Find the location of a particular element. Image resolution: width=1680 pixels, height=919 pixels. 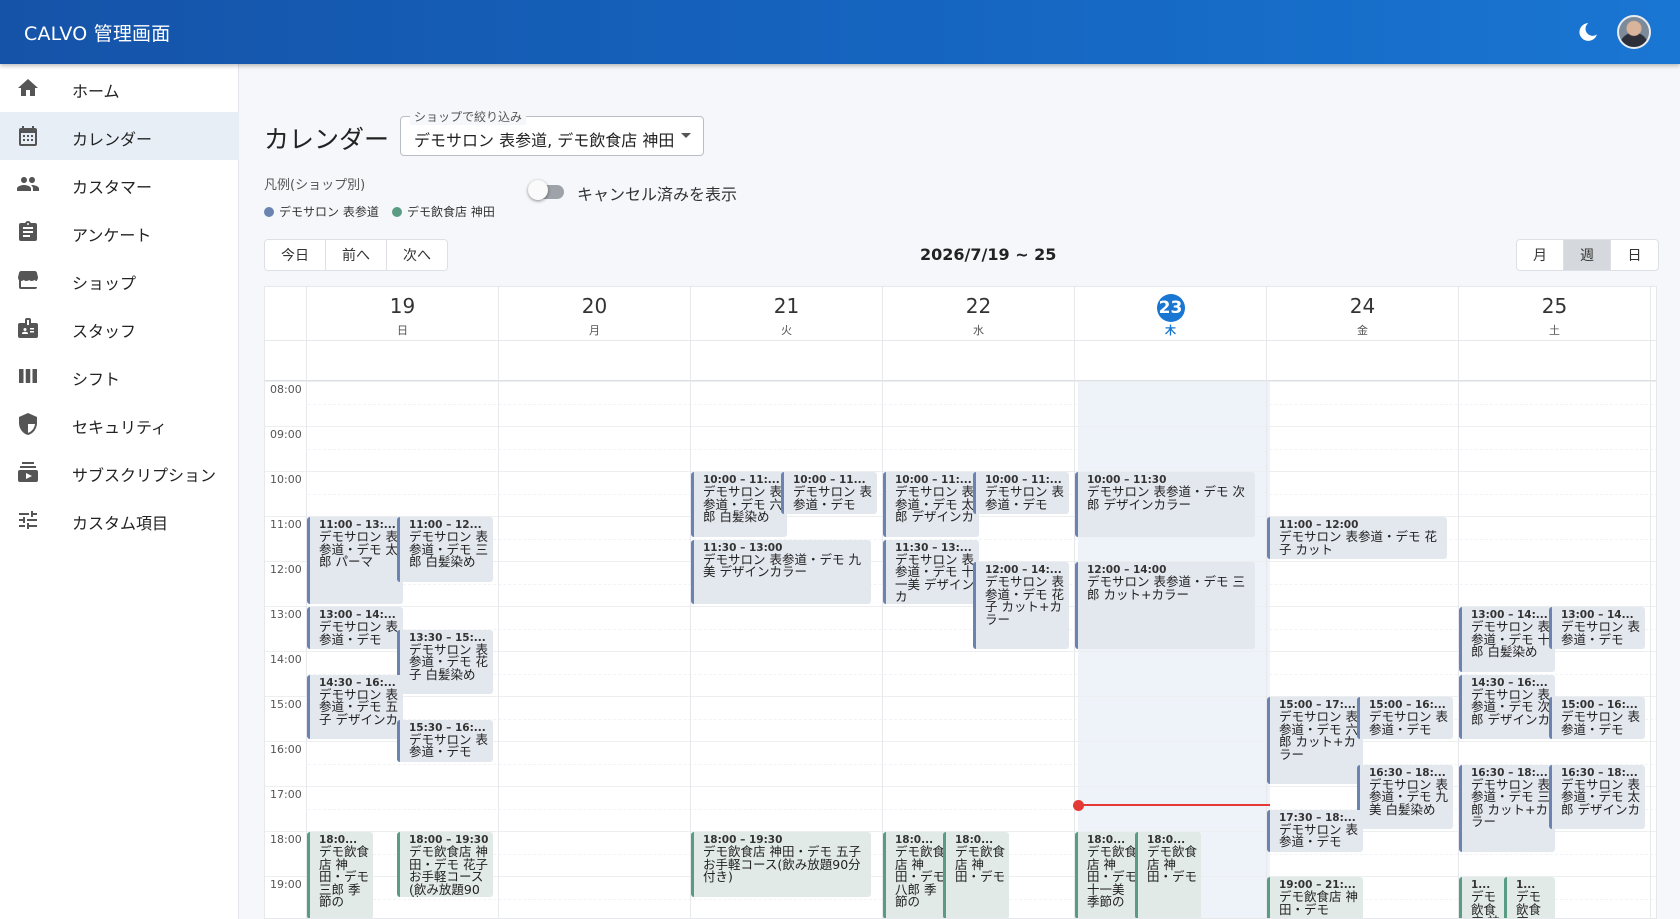

calendar-event: 15:30 – 16:... デモサロン 表参道・デモ is located at coordinates (445, 740).